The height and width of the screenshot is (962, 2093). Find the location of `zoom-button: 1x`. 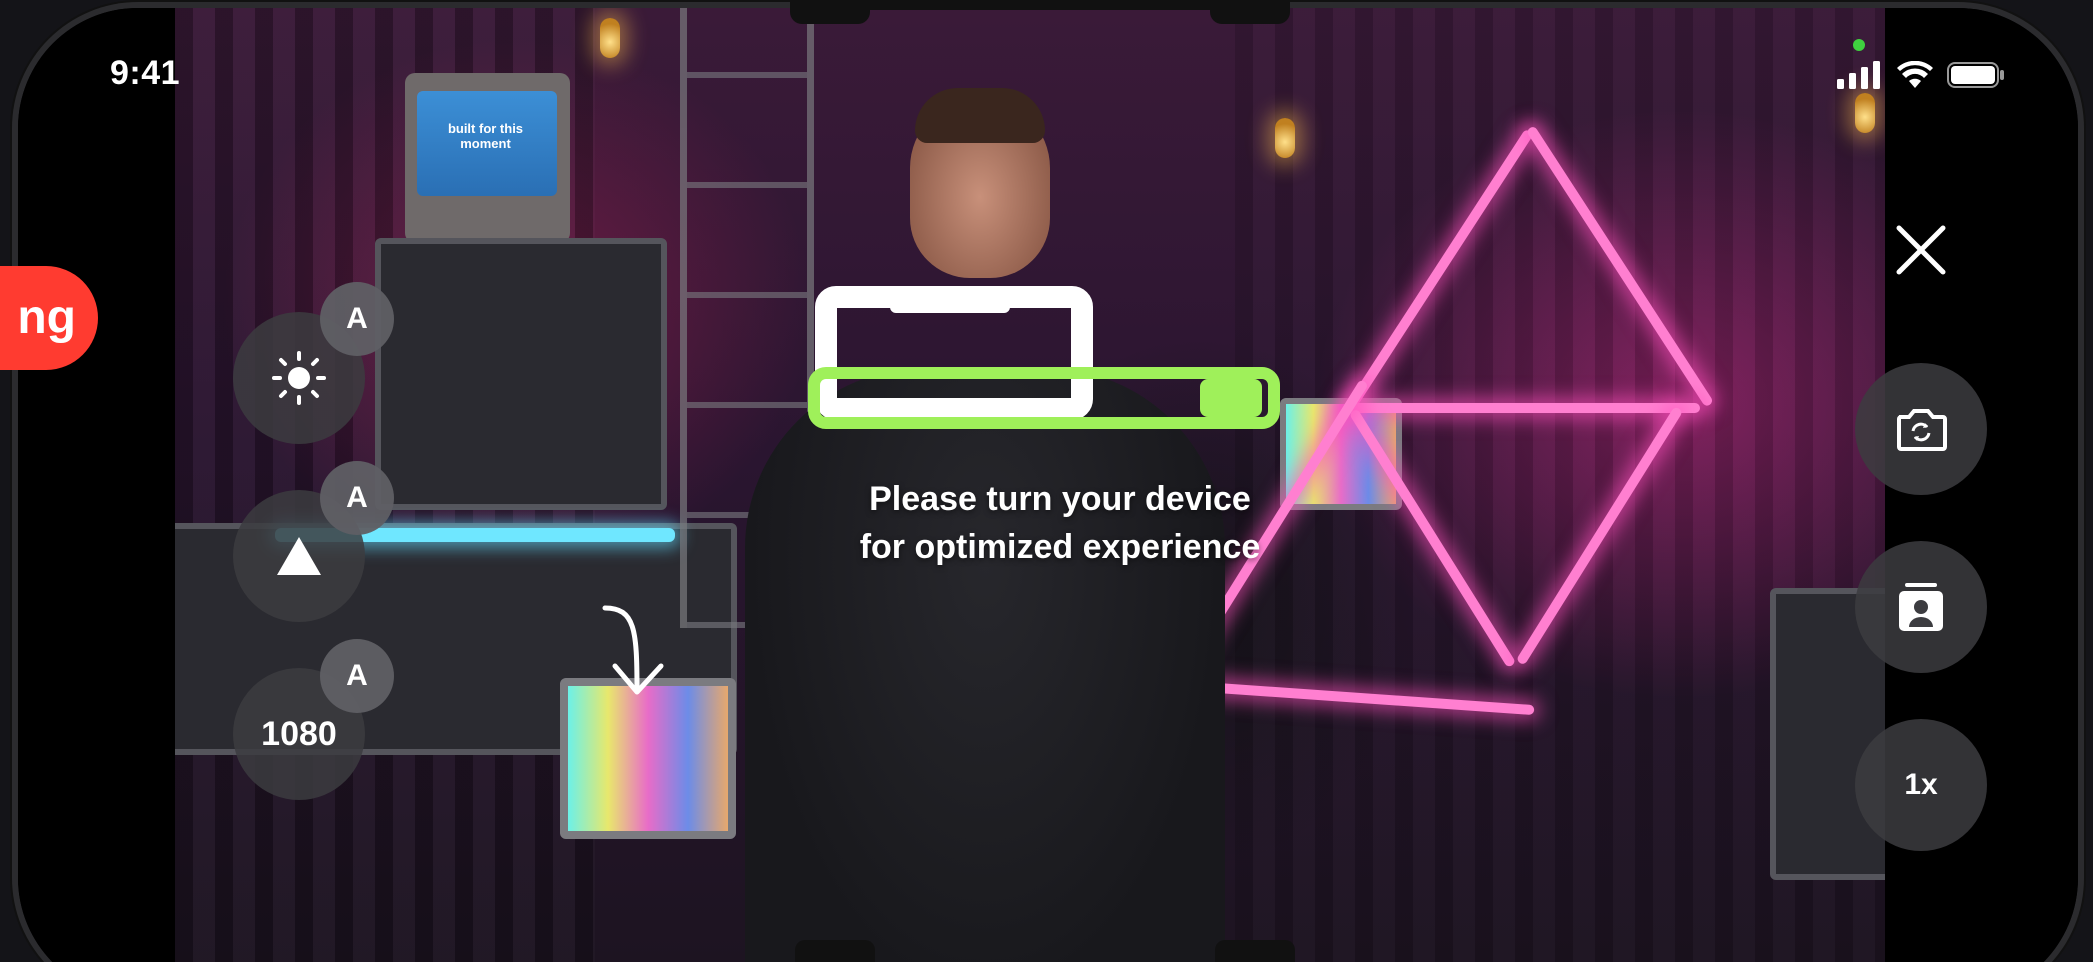

zoom-button: 1x is located at coordinates (1921, 785).